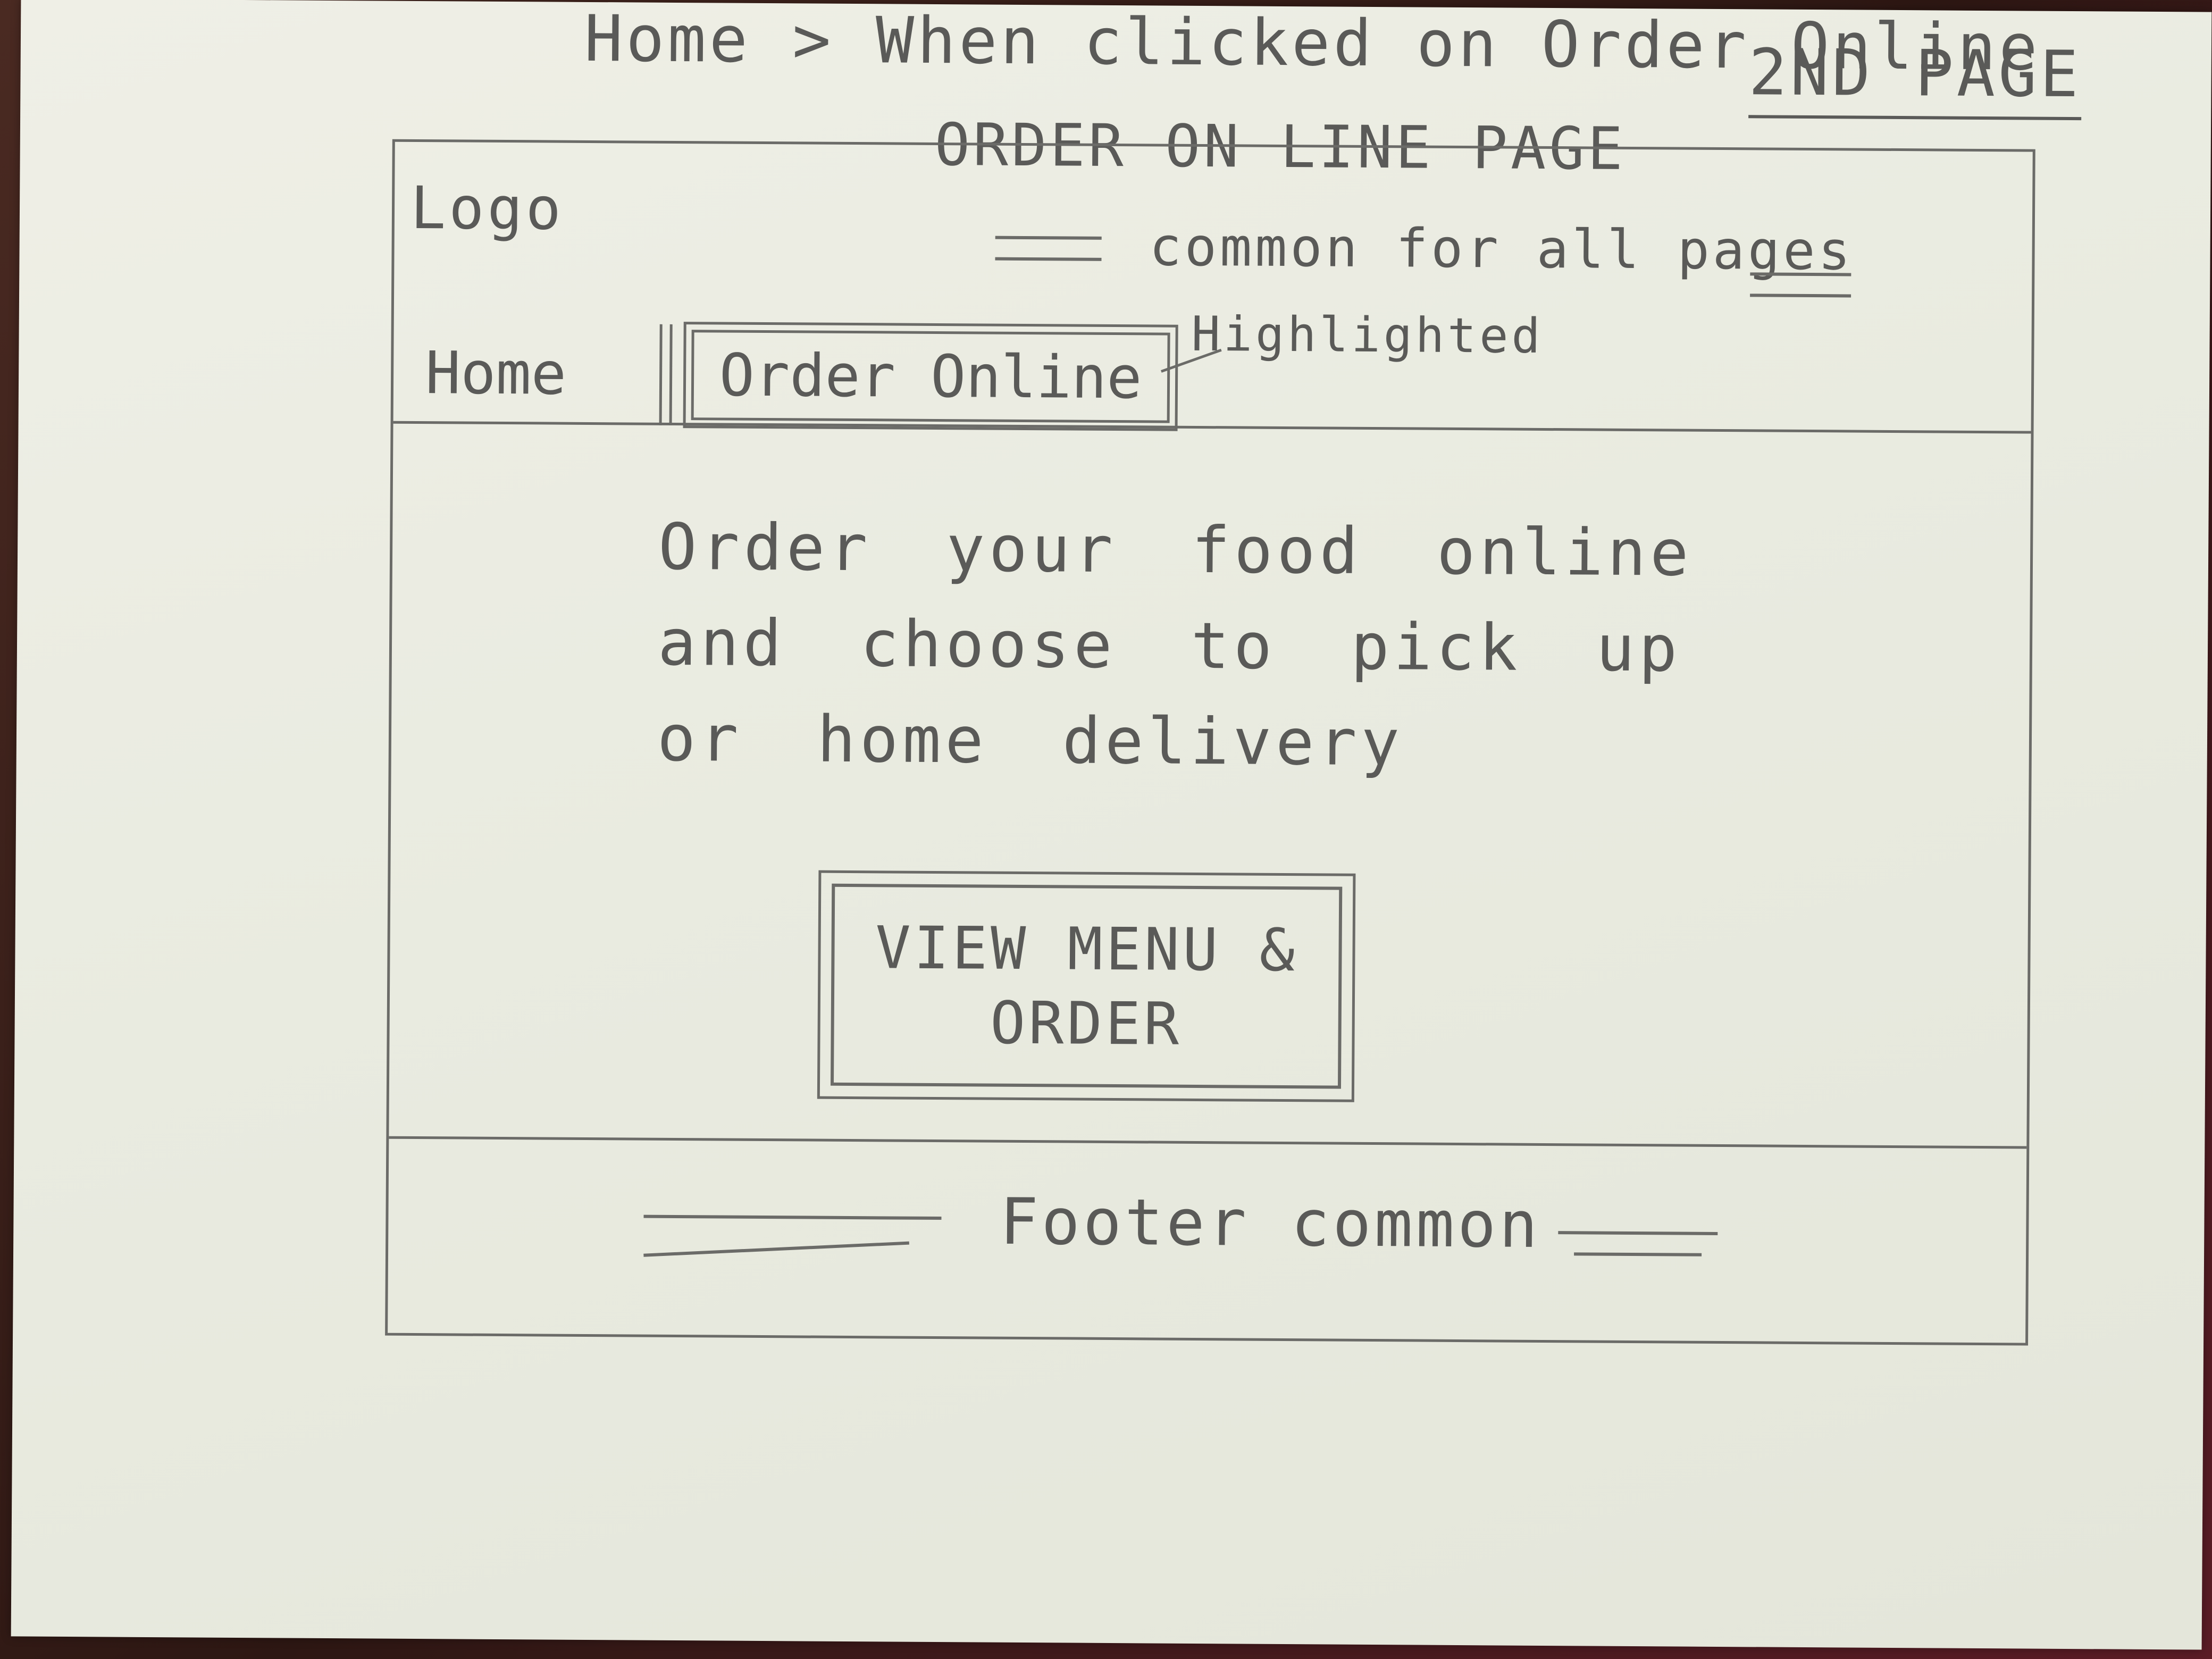 This screenshot has height=1659, width=2212. What do you see at coordinates (1212, 370) in the screenshot?
I see `main-nav: Home Order Online Highlighted` at bounding box center [1212, 370].